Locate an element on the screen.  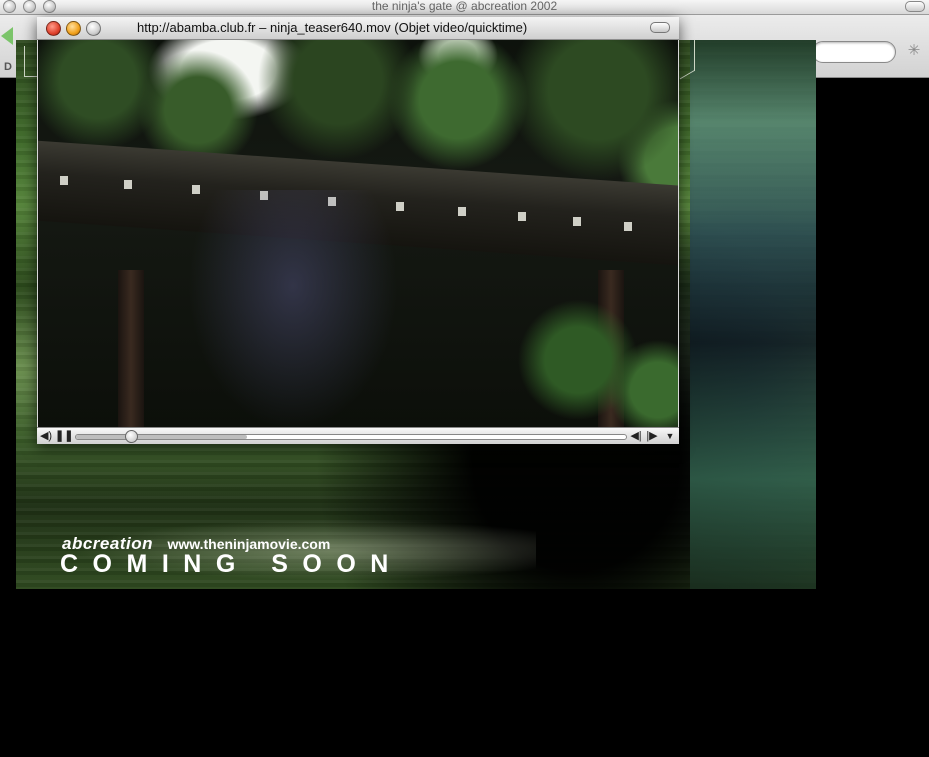
close-button is located at coordinates (53, 28).